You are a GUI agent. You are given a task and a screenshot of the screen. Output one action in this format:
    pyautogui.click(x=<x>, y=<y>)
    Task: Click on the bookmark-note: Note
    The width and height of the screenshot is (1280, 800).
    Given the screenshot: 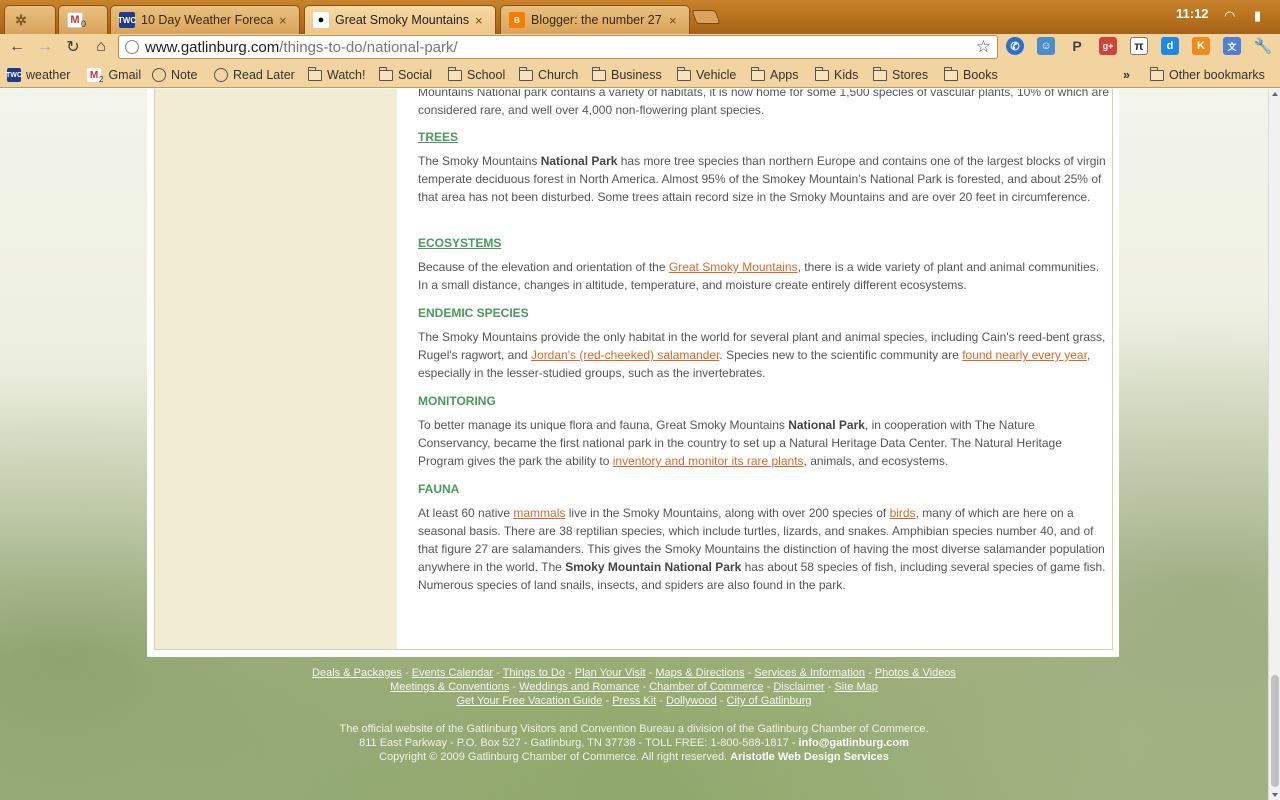 What is the action you would take?
    pyautogui.click(x=174, y=75)
    